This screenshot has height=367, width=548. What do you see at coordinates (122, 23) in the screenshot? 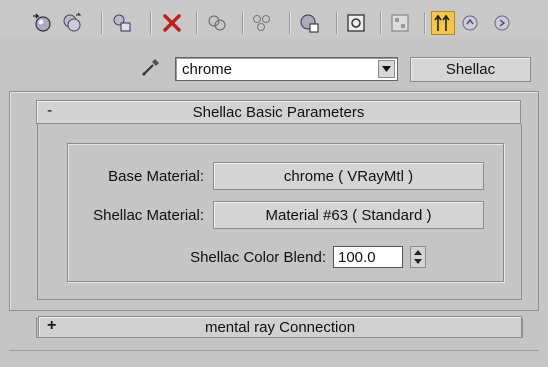
I see `assign-to-selection-icon` at bounding box center [122, 23].